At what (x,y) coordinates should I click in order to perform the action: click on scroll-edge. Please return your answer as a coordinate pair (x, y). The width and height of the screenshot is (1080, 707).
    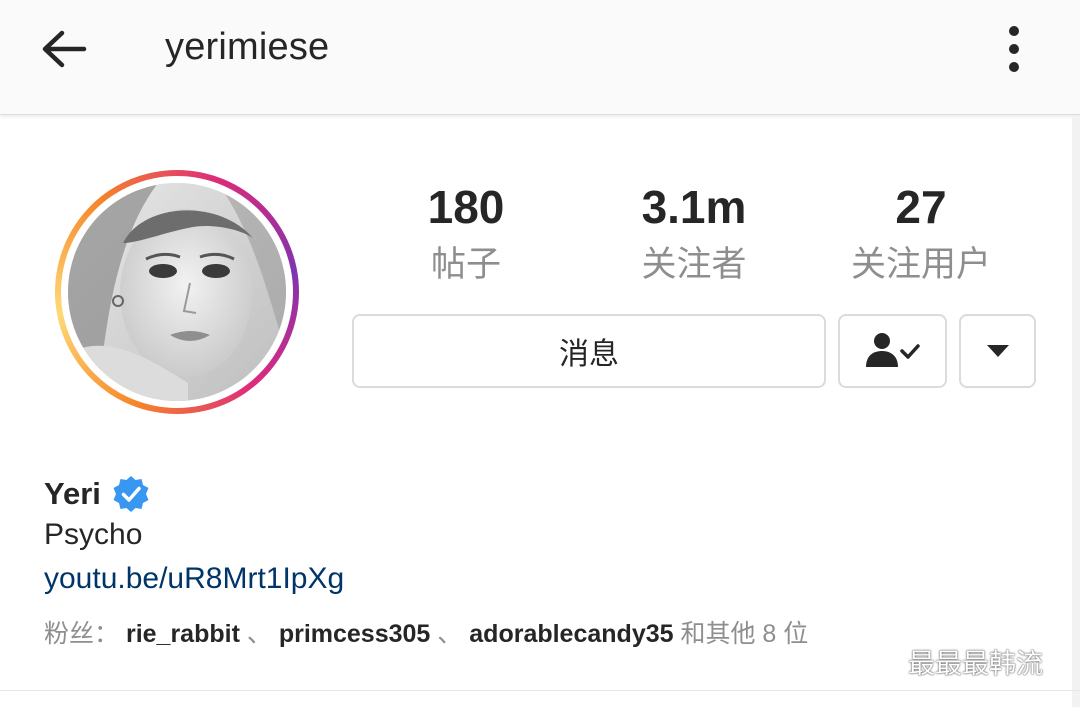
    Looking at the image, I should click on (1076, 411).